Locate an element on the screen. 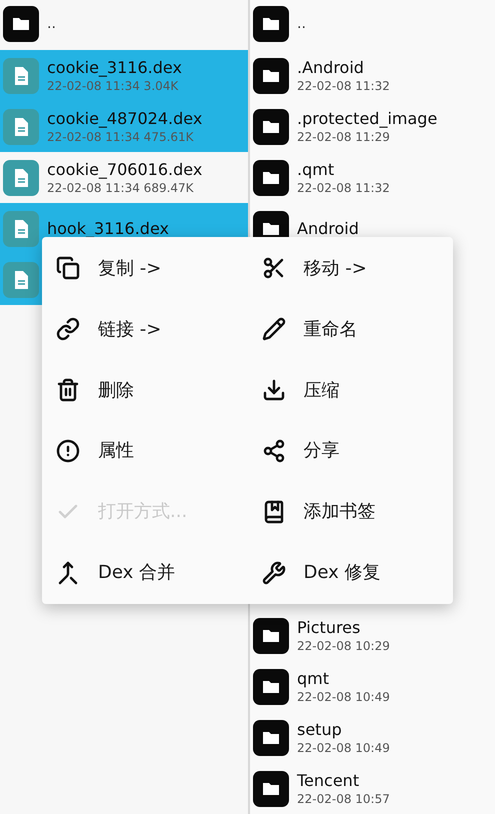 This screenshot has height=814, width=495. menu-item: 移动 -> is located at coordinates (350, 268).